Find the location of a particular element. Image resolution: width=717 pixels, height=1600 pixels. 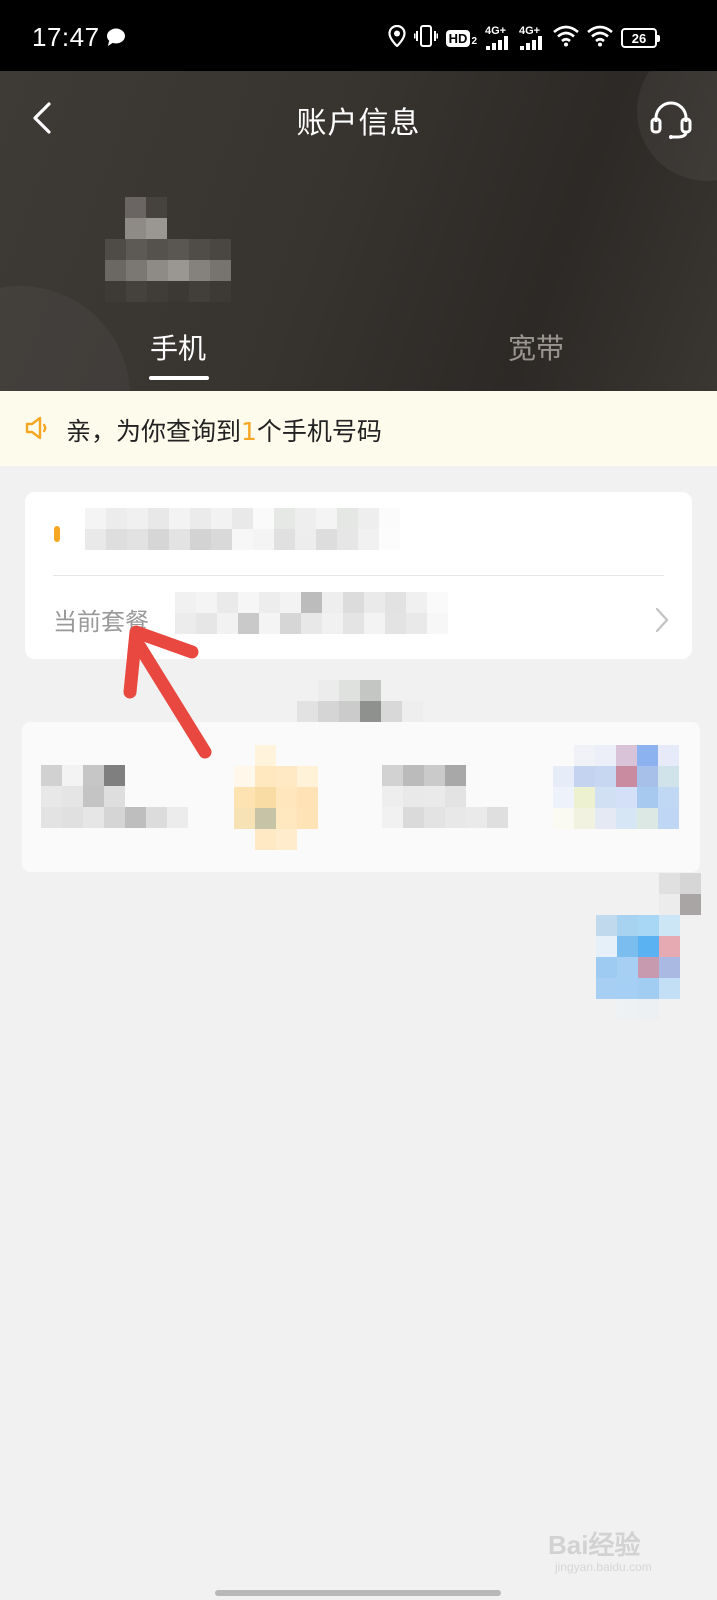

notice-prefix: 亲，为你查询到 is located at coordinates (154, 431).